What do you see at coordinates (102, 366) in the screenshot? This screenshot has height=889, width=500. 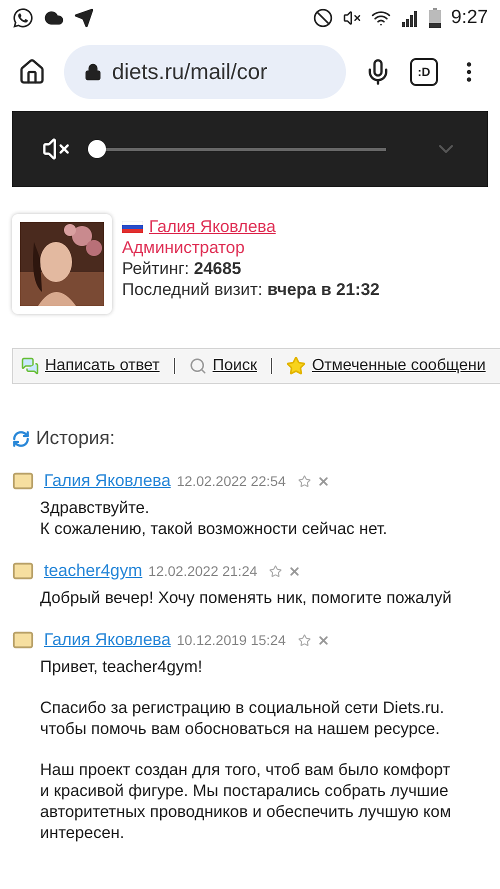 I see `toolbar-link: Написать ответ` at bounding box center [102, 366].